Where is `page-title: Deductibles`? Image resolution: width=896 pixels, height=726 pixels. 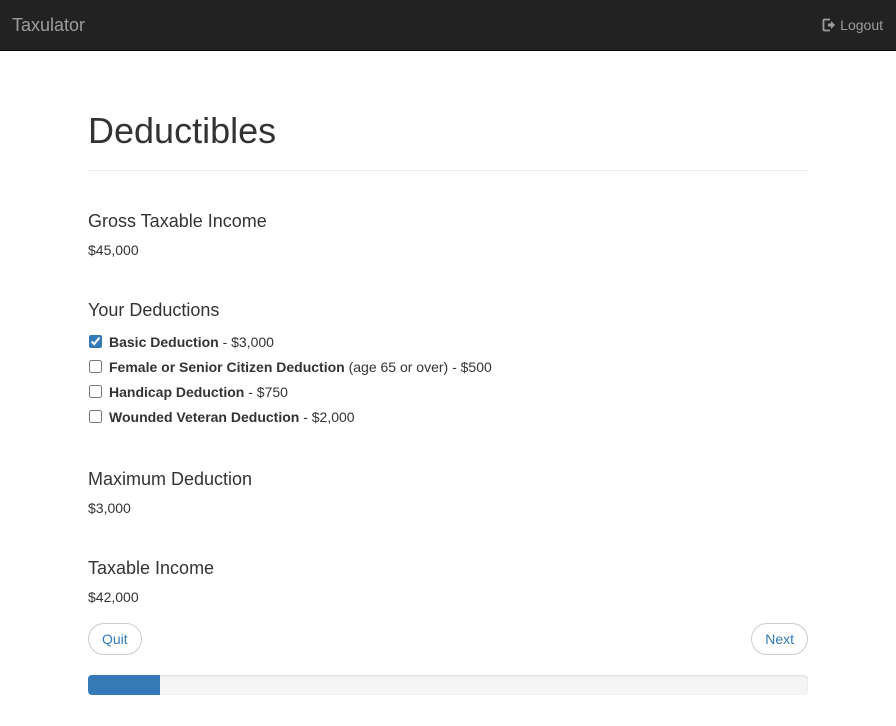
page-title: Deductibles is located at coordinates (182, 130).